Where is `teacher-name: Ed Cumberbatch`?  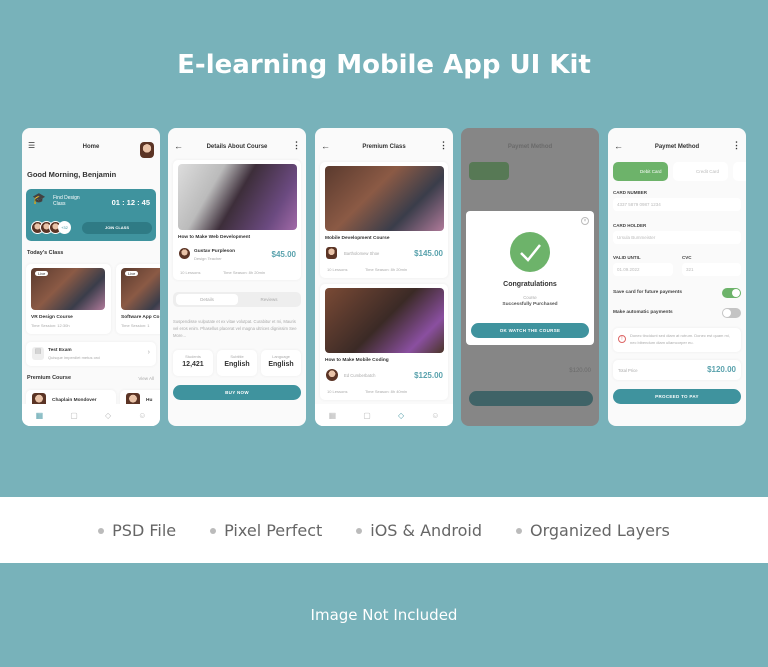 teacher-name: Ed Cumberbatch is located at coordinates (360, 375).